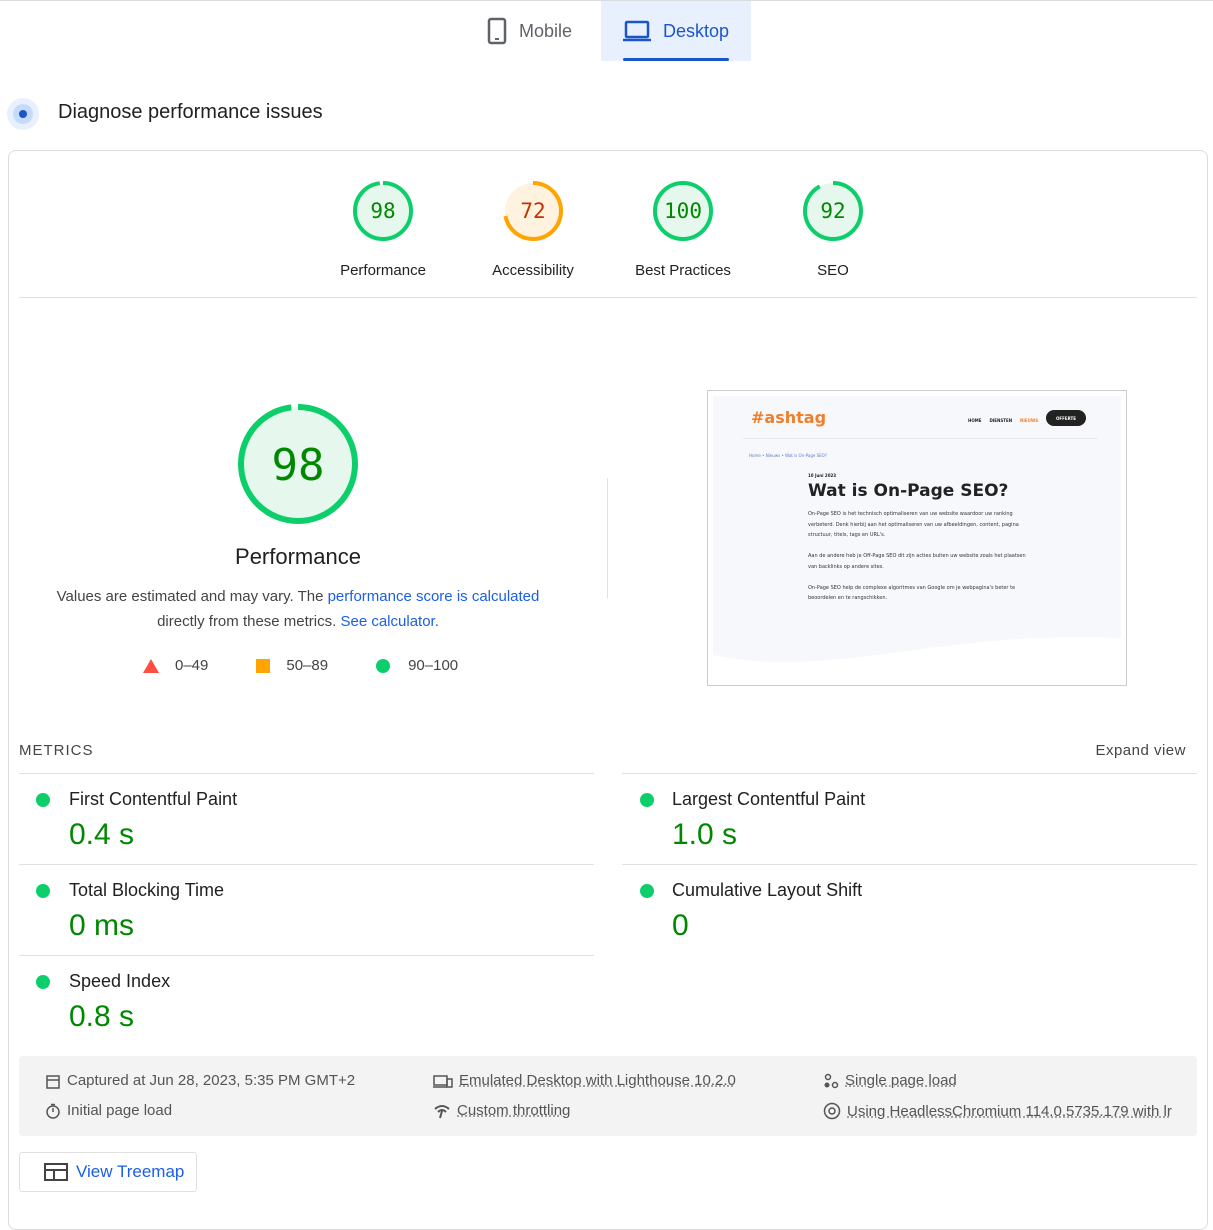  Describe the element at coordinates (909, 909) in the screenshot. I see `metric-cumulative-layout-shift: Cumulative Layout Shift 0` at that location.